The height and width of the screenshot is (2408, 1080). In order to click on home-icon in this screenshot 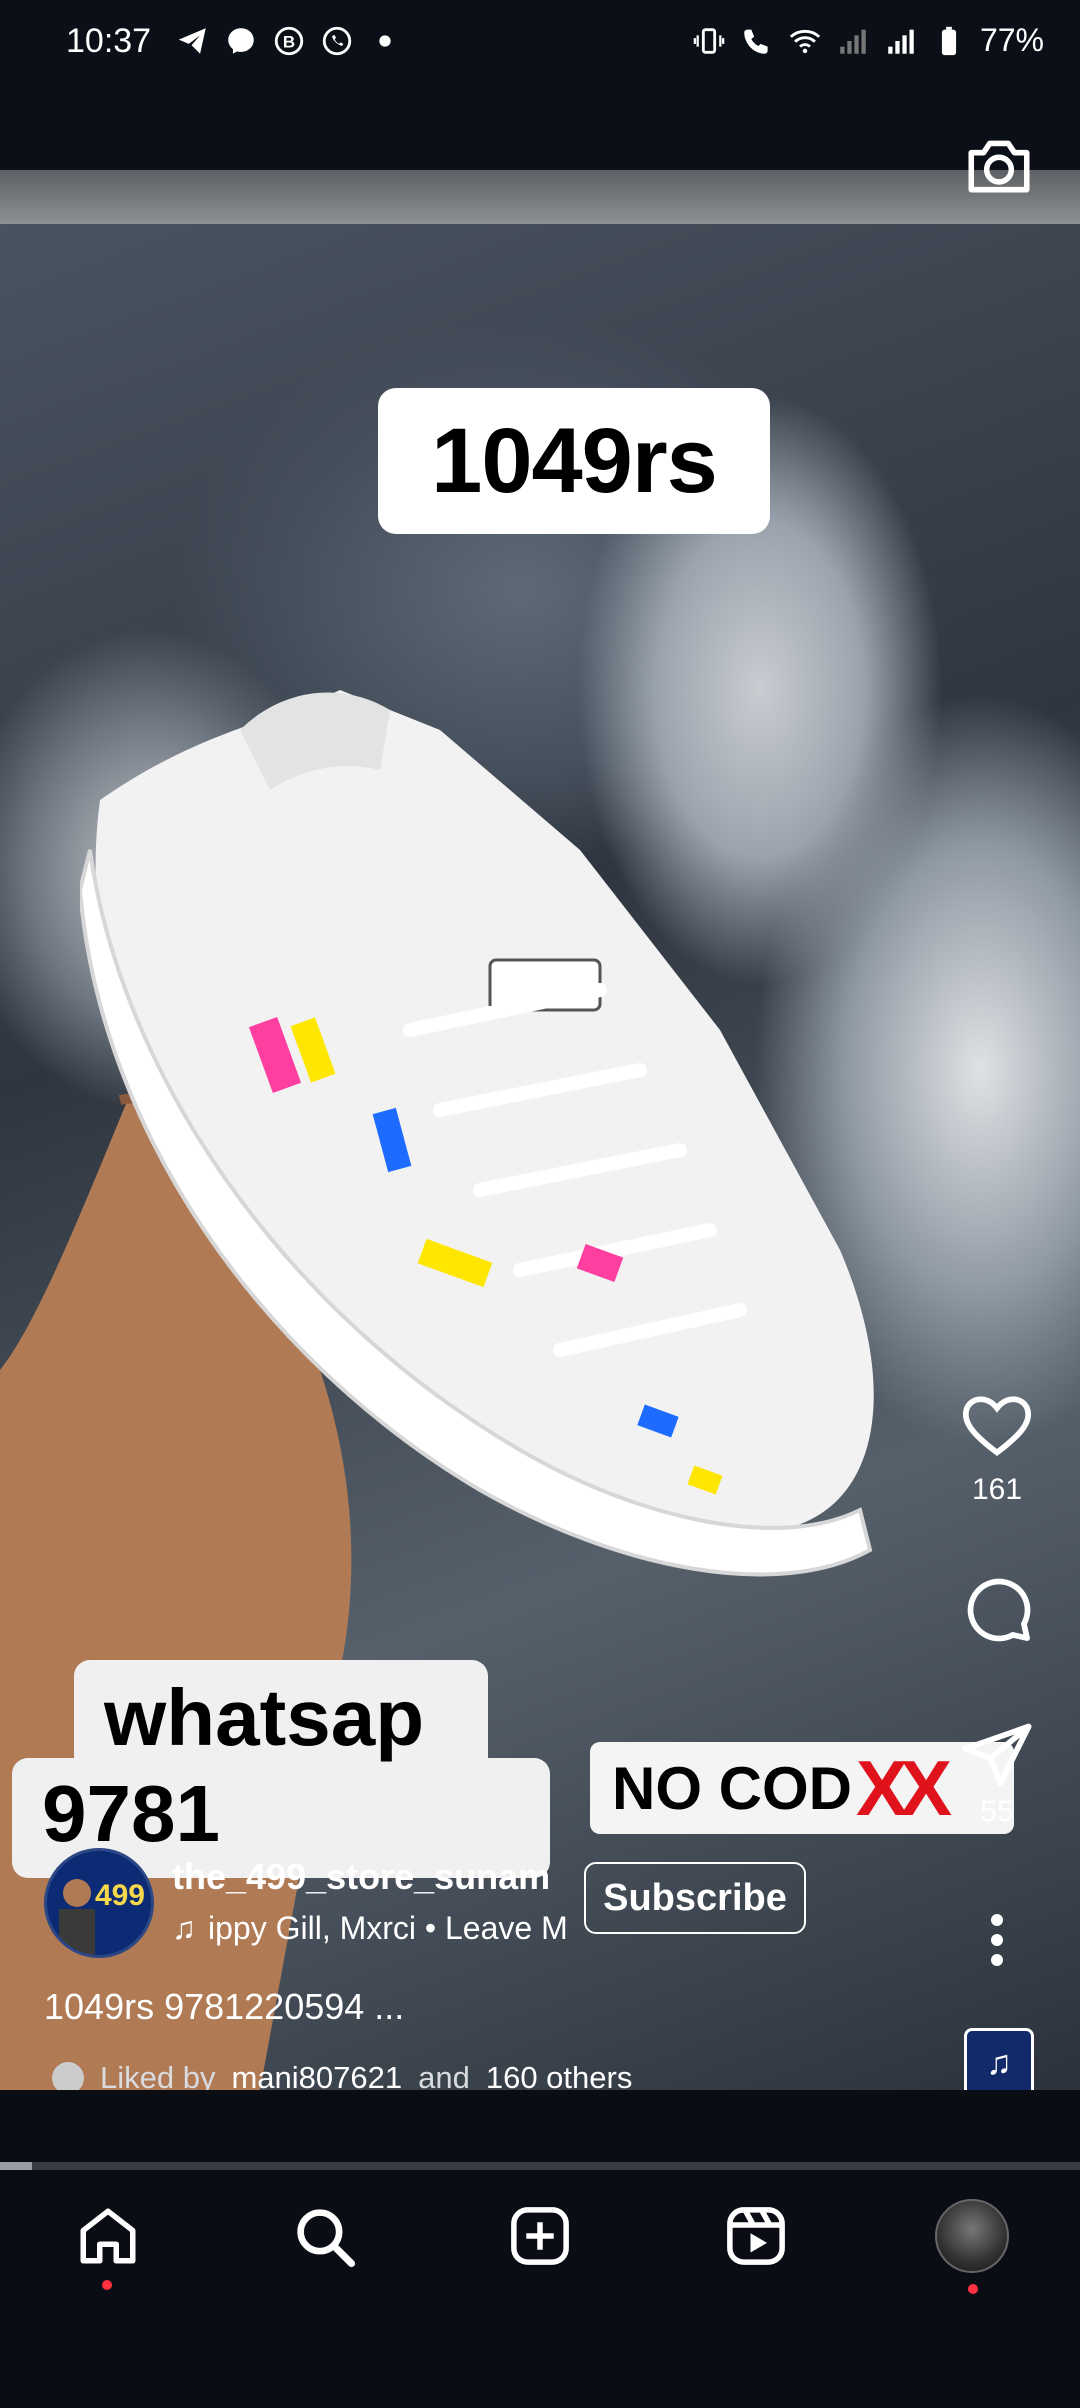, I will do `click(108, 2236)`.